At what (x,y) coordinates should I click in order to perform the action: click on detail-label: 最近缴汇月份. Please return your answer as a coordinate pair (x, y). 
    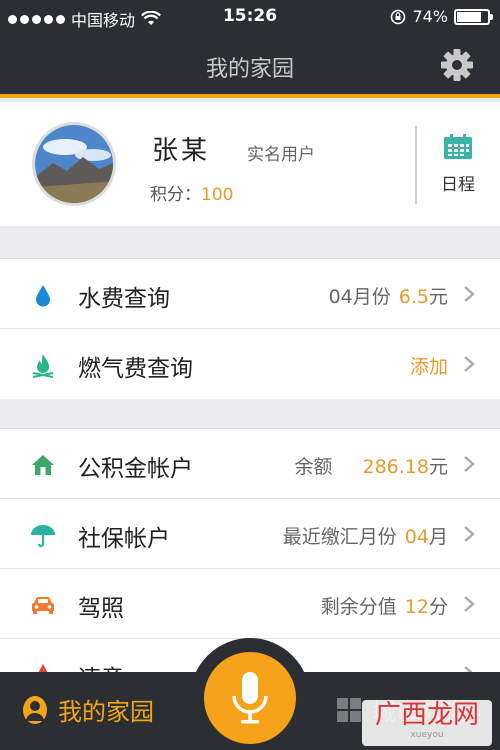
    Looking at the image, I should click on (339, 537).